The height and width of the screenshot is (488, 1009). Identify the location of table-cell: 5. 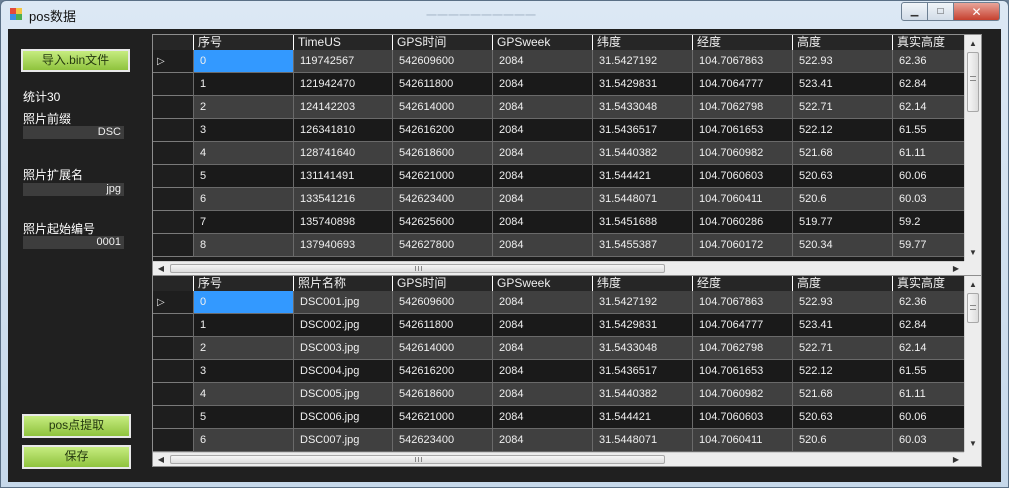
(243, 176).